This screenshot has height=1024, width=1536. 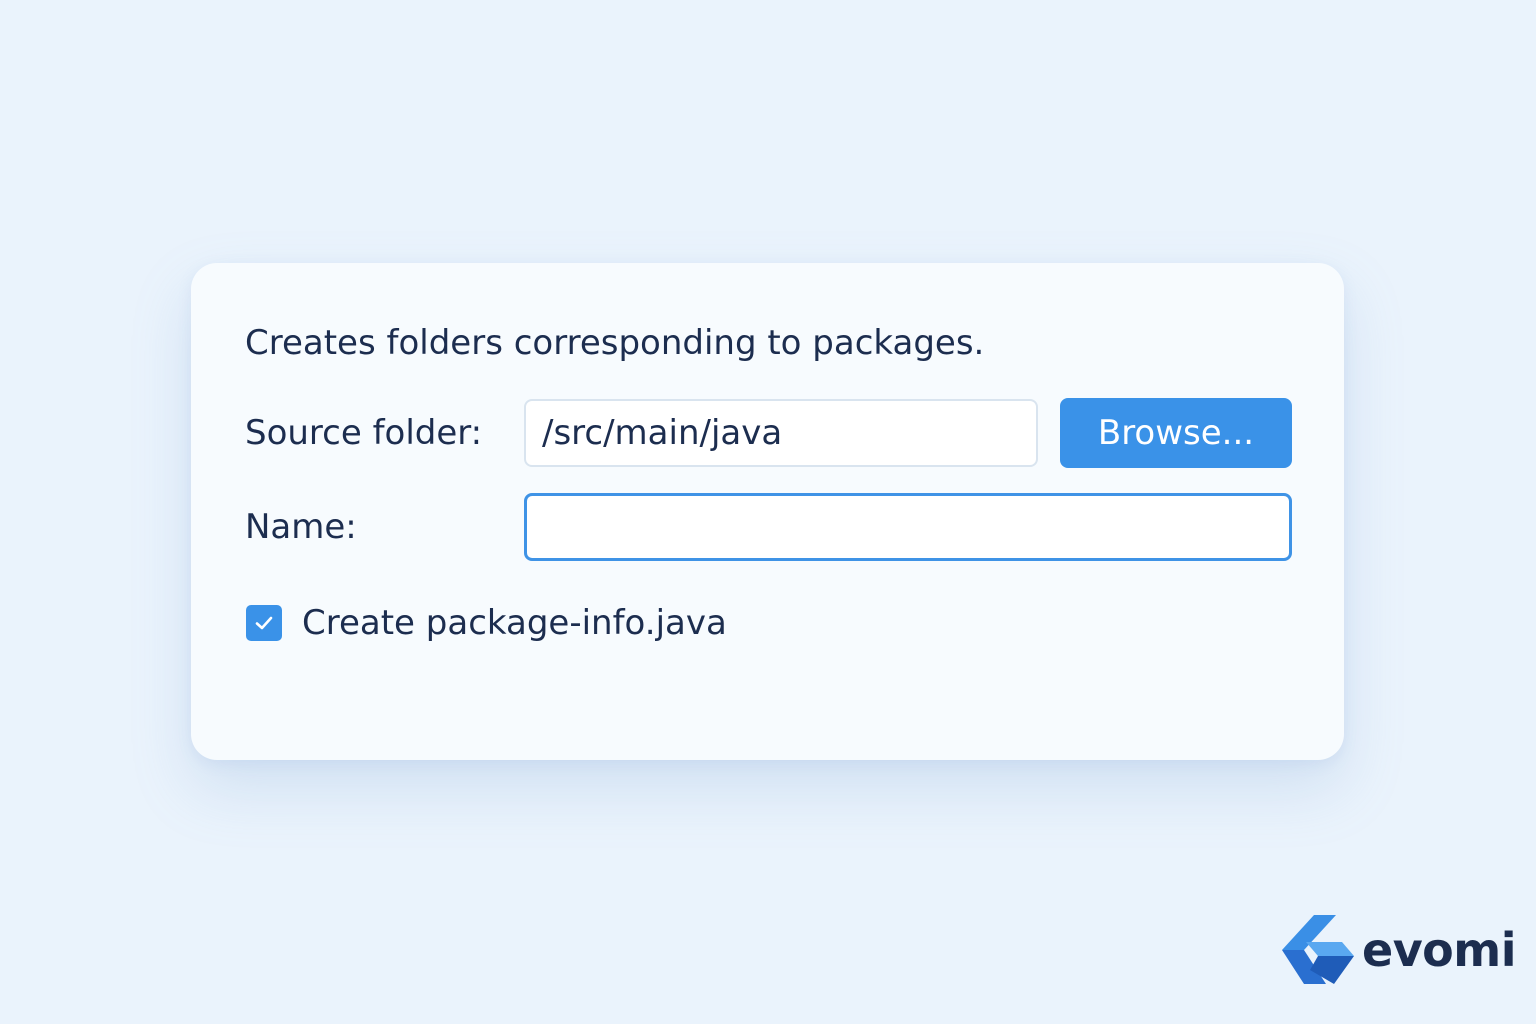 What do you see at coordinates (514, 623) in the screenshot?
I see `package-info-label: Create package-info.java` at bounding box center [514, 623].